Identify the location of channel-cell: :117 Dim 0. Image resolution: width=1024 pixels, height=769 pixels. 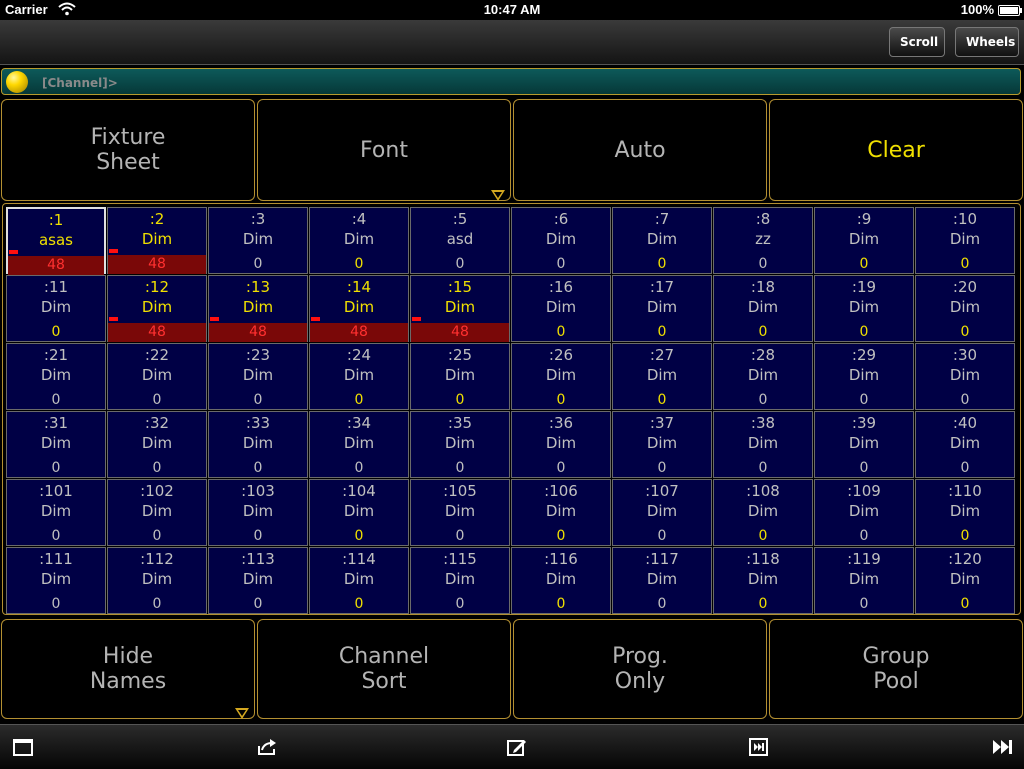
(662, 580).